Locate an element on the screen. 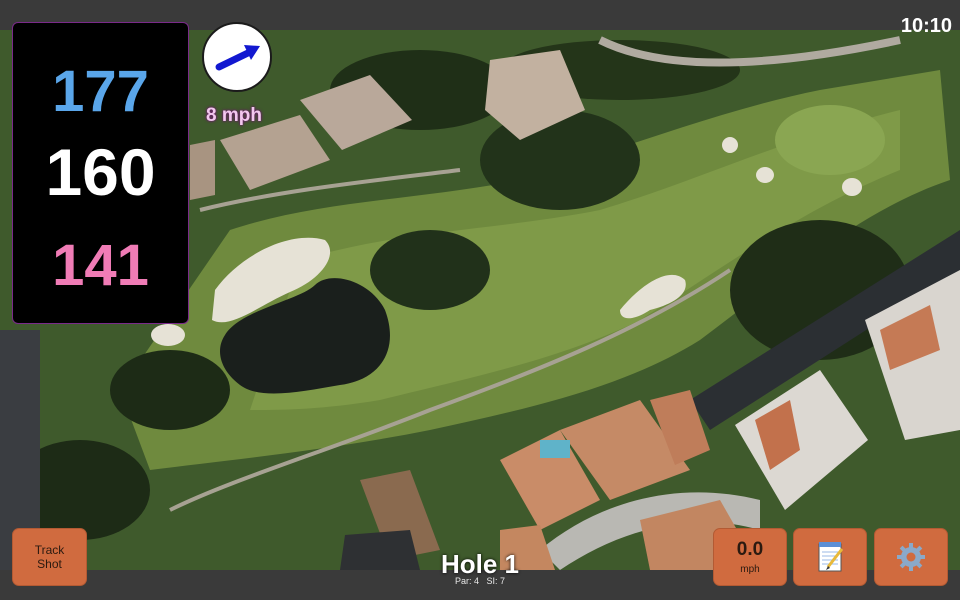 The width and height of the screenshot is (960, 600). speed-button: 0.0 mph is located at coordinates (750, 557).